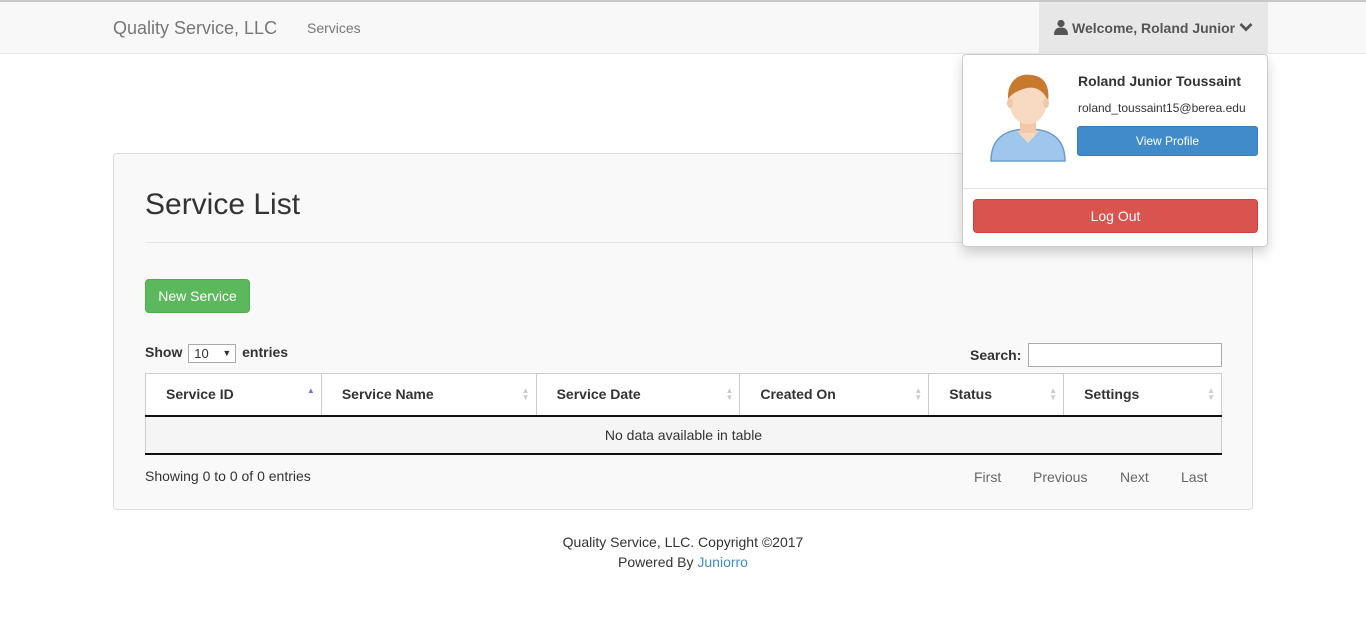 This screenshot has height=640, width=1366. I want to click on powered-by-line: Powered By Juniorro, so click(683, 562).